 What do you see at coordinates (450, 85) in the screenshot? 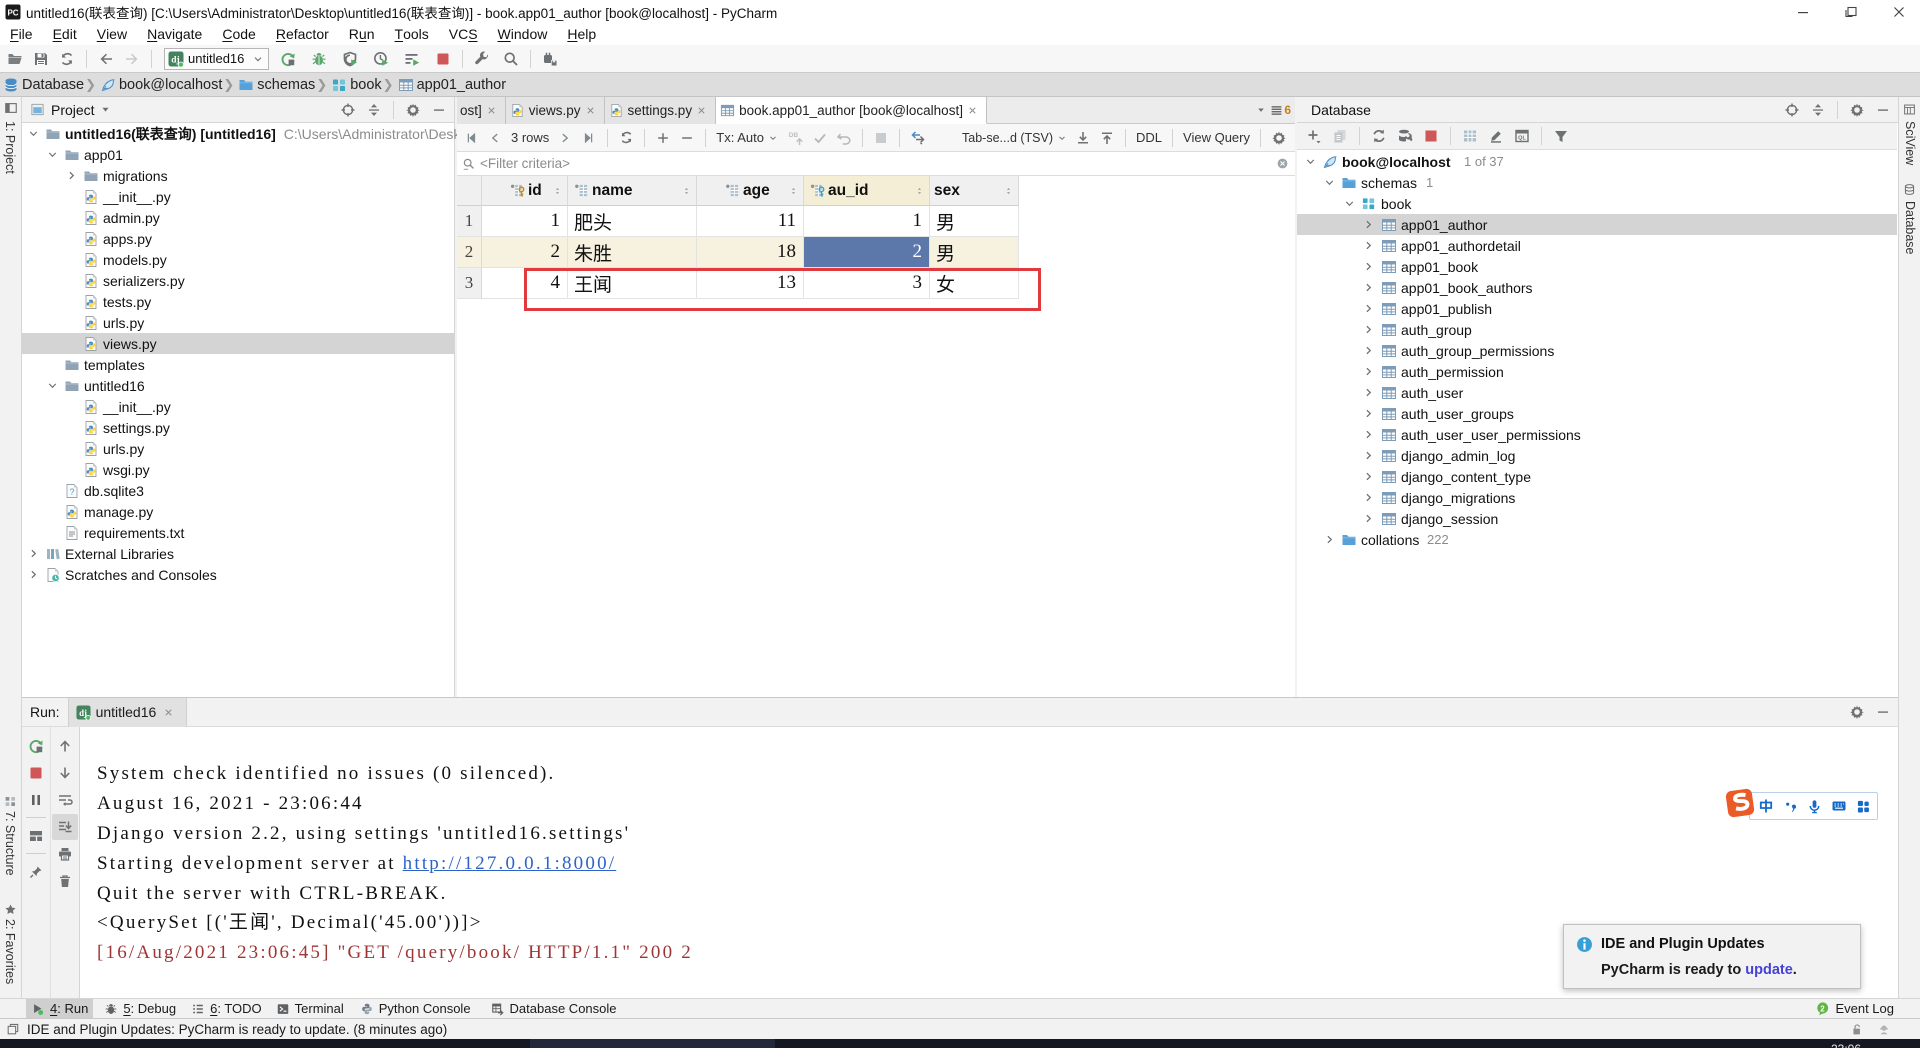
I see `breadcrumb-table: app01_author` at bounding box center [450, 85].